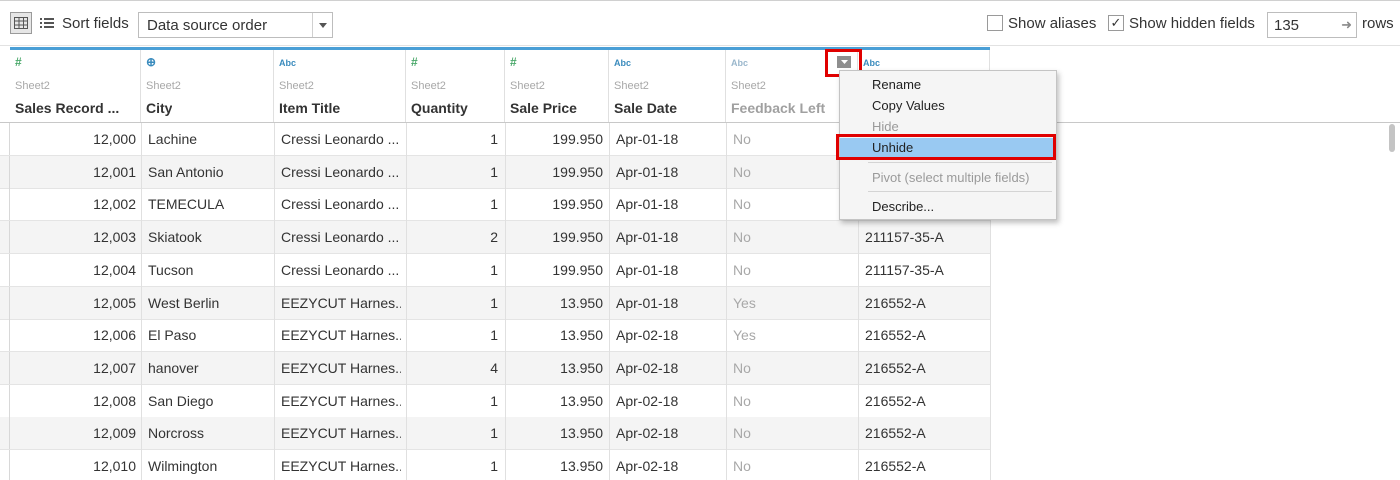  I want to click on menu-item-copy-values: Copy Values, so click(948, 106).